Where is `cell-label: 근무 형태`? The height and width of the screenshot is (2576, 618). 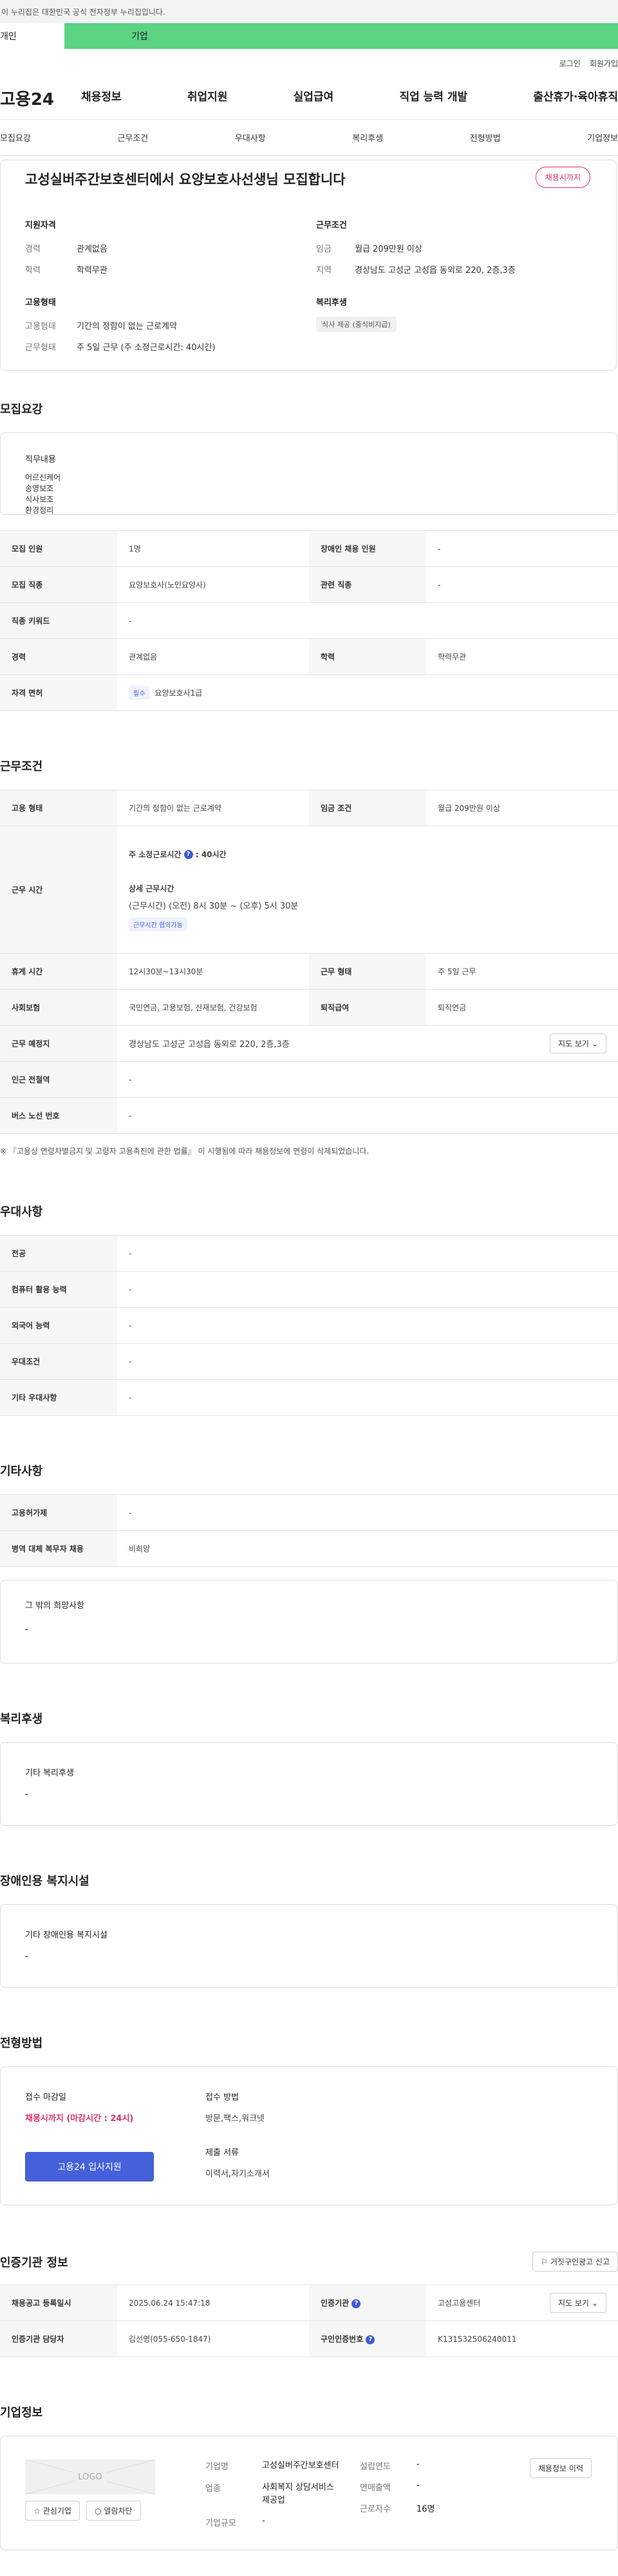
cell-label: 근무 형태 is located at coordinates (367, 972).